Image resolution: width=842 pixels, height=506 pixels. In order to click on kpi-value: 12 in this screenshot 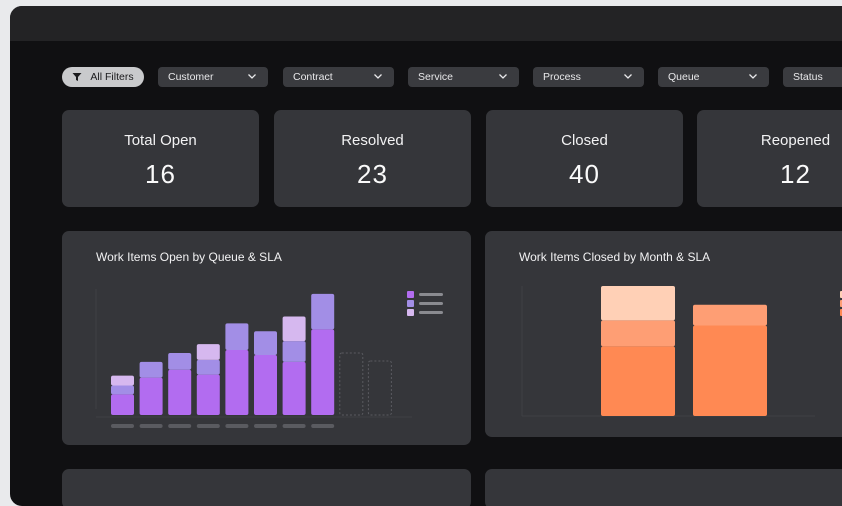, I will do `click(795, 174)`.